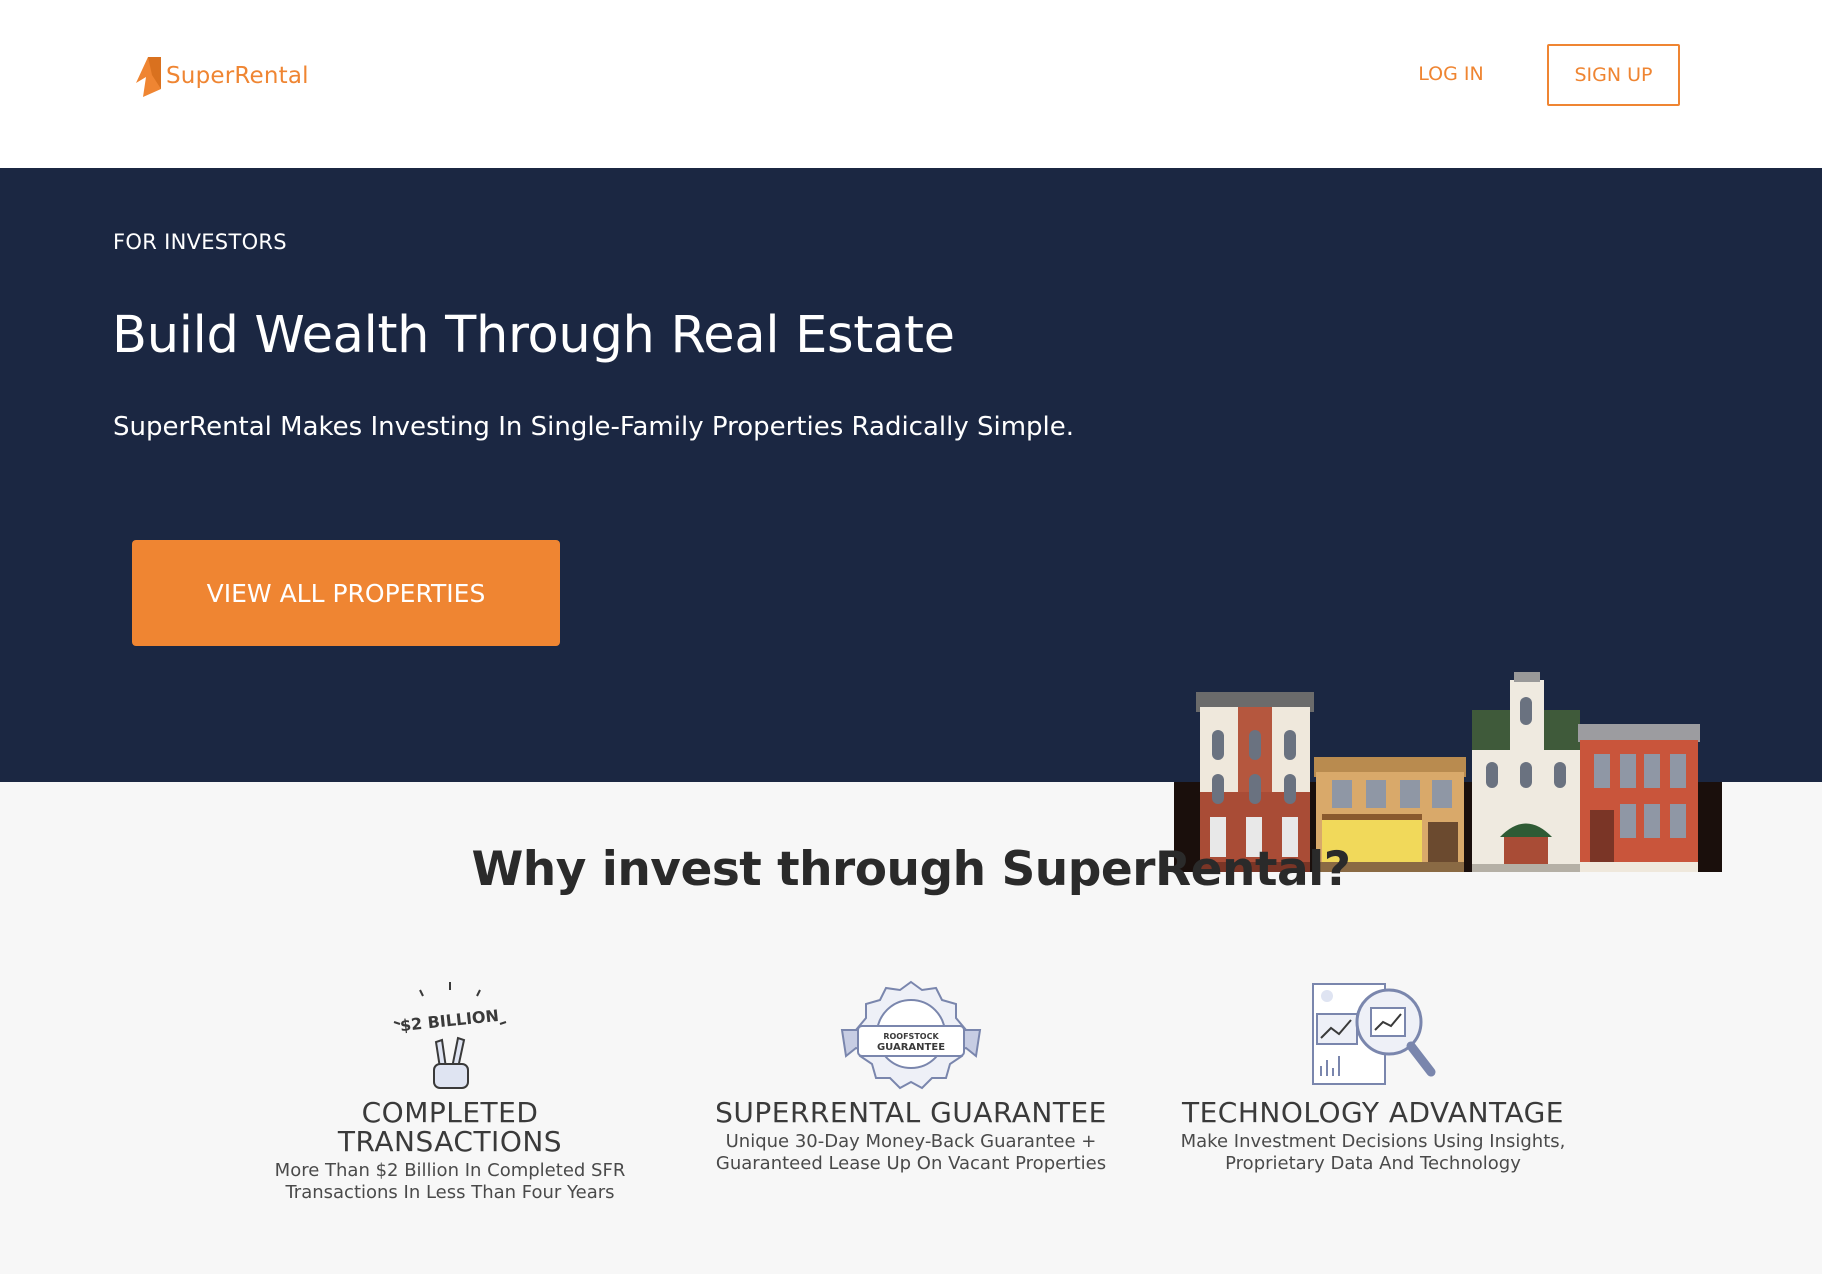  I want to click on login-link: LOG IN, so click(1451, 74).